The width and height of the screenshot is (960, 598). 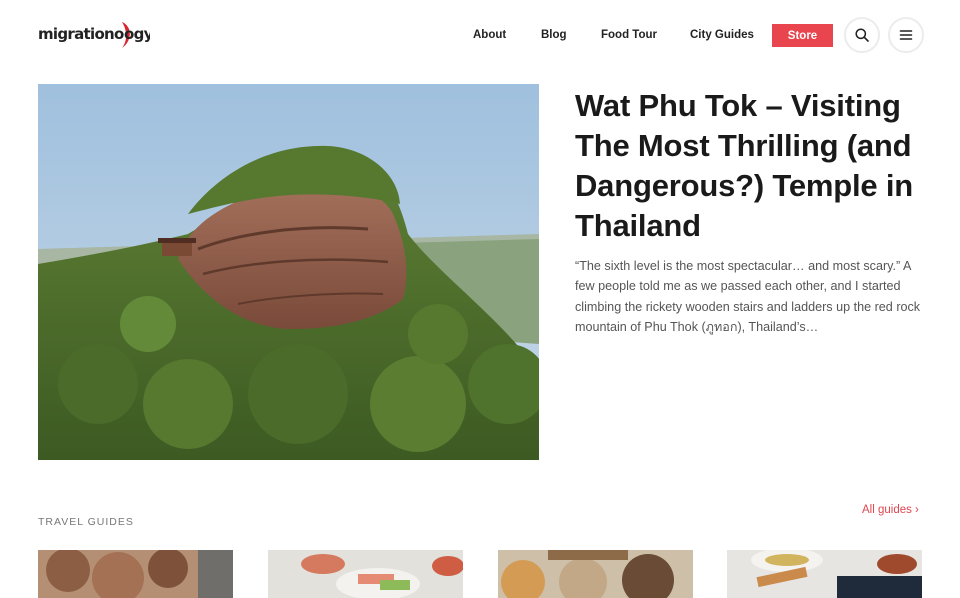 What do you see at coordinates (629, 35) in the screenshot?
I see `nav-food-tour: Food Tour` at bounding box center [629, 35].